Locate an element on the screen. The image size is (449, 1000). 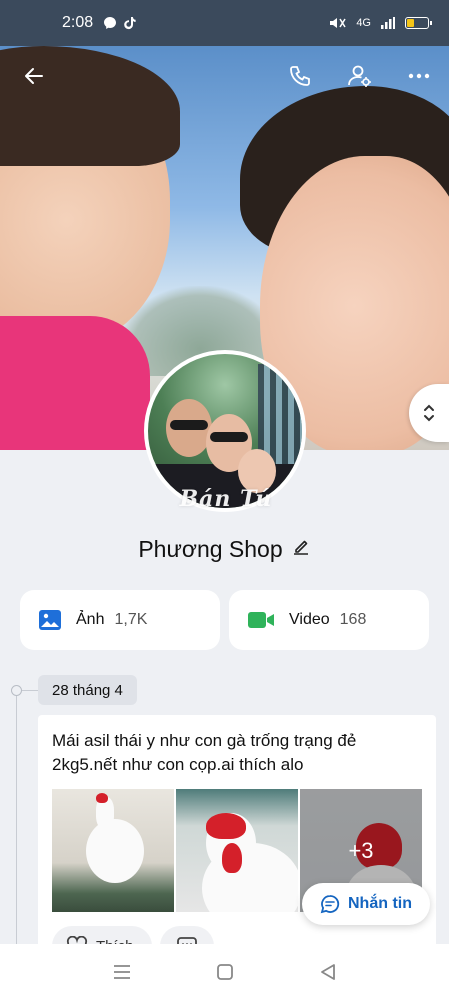
more-button is located at coordinates (419, 76).